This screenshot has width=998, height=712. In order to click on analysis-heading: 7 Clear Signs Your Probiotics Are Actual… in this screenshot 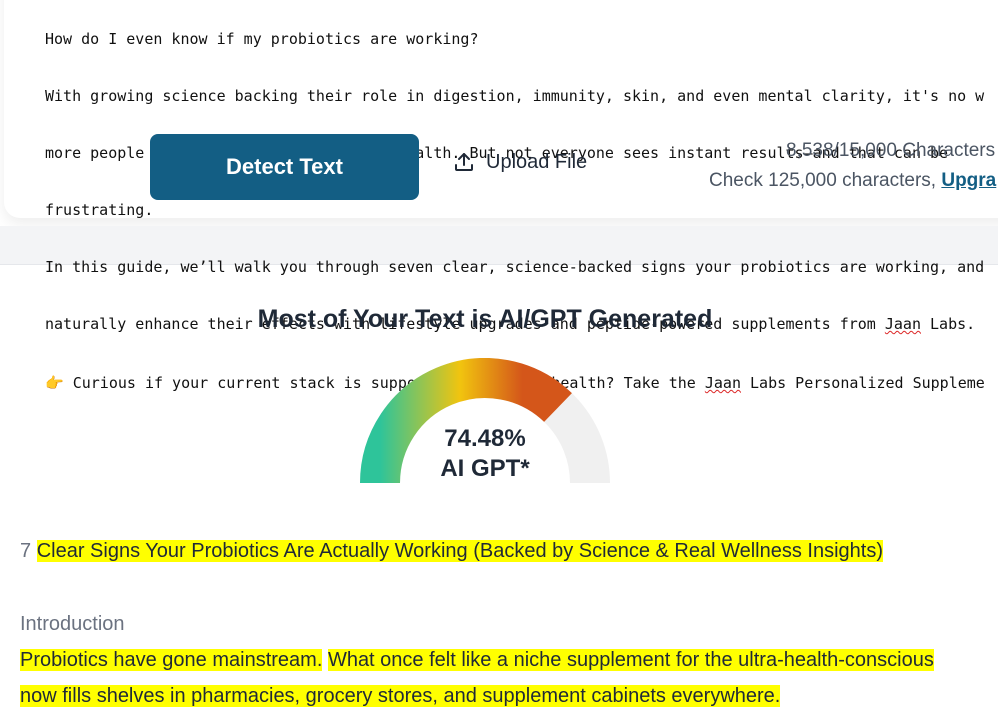, I will do `click(452, 551)`.